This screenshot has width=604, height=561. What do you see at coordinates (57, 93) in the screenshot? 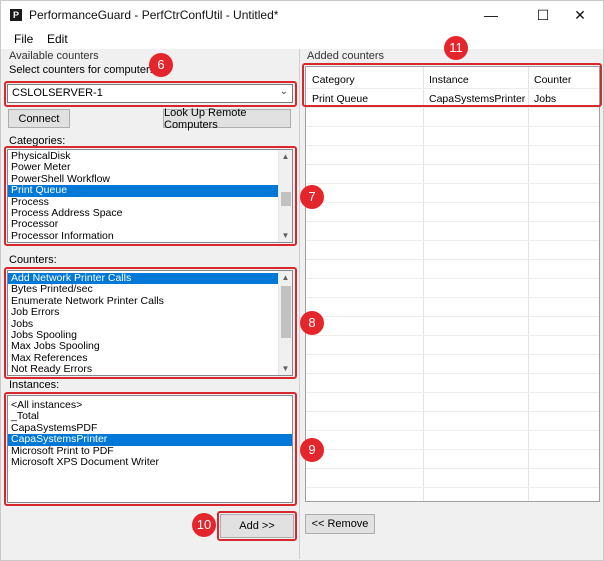
I see `computer-select-value: CSLOLSERVER-1` at bounding box center [57, 93].